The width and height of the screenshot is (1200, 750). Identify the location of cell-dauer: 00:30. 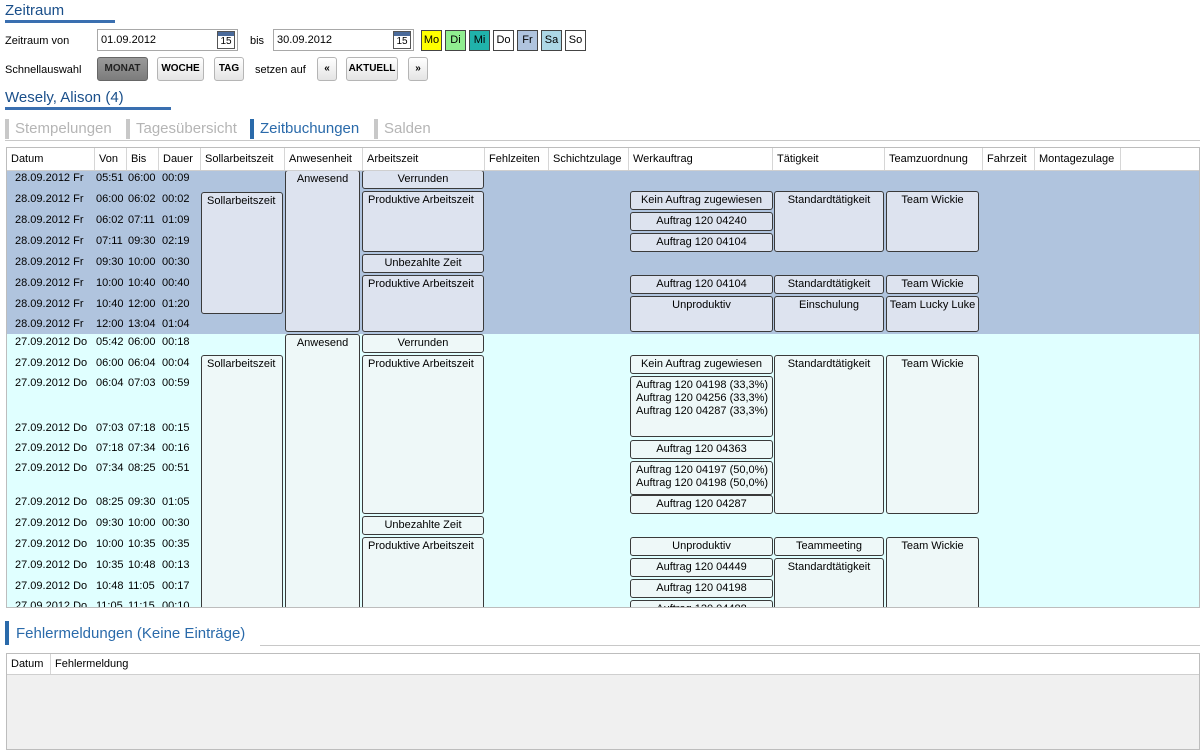
(176, 262).